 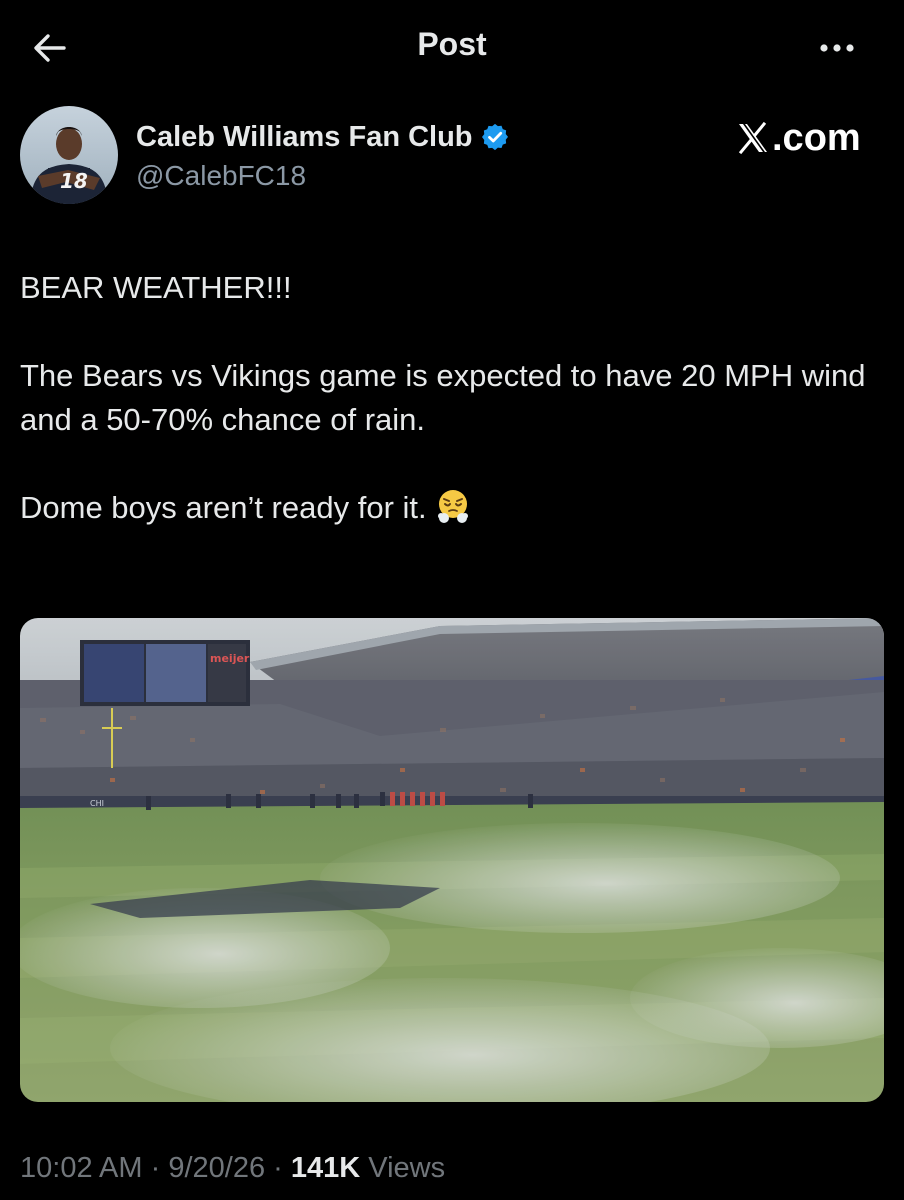 What do you see at coordinates (74, 181) in the screenshot?
I see `avatar-jersey-number: 18` at bounding box center [74, 181].